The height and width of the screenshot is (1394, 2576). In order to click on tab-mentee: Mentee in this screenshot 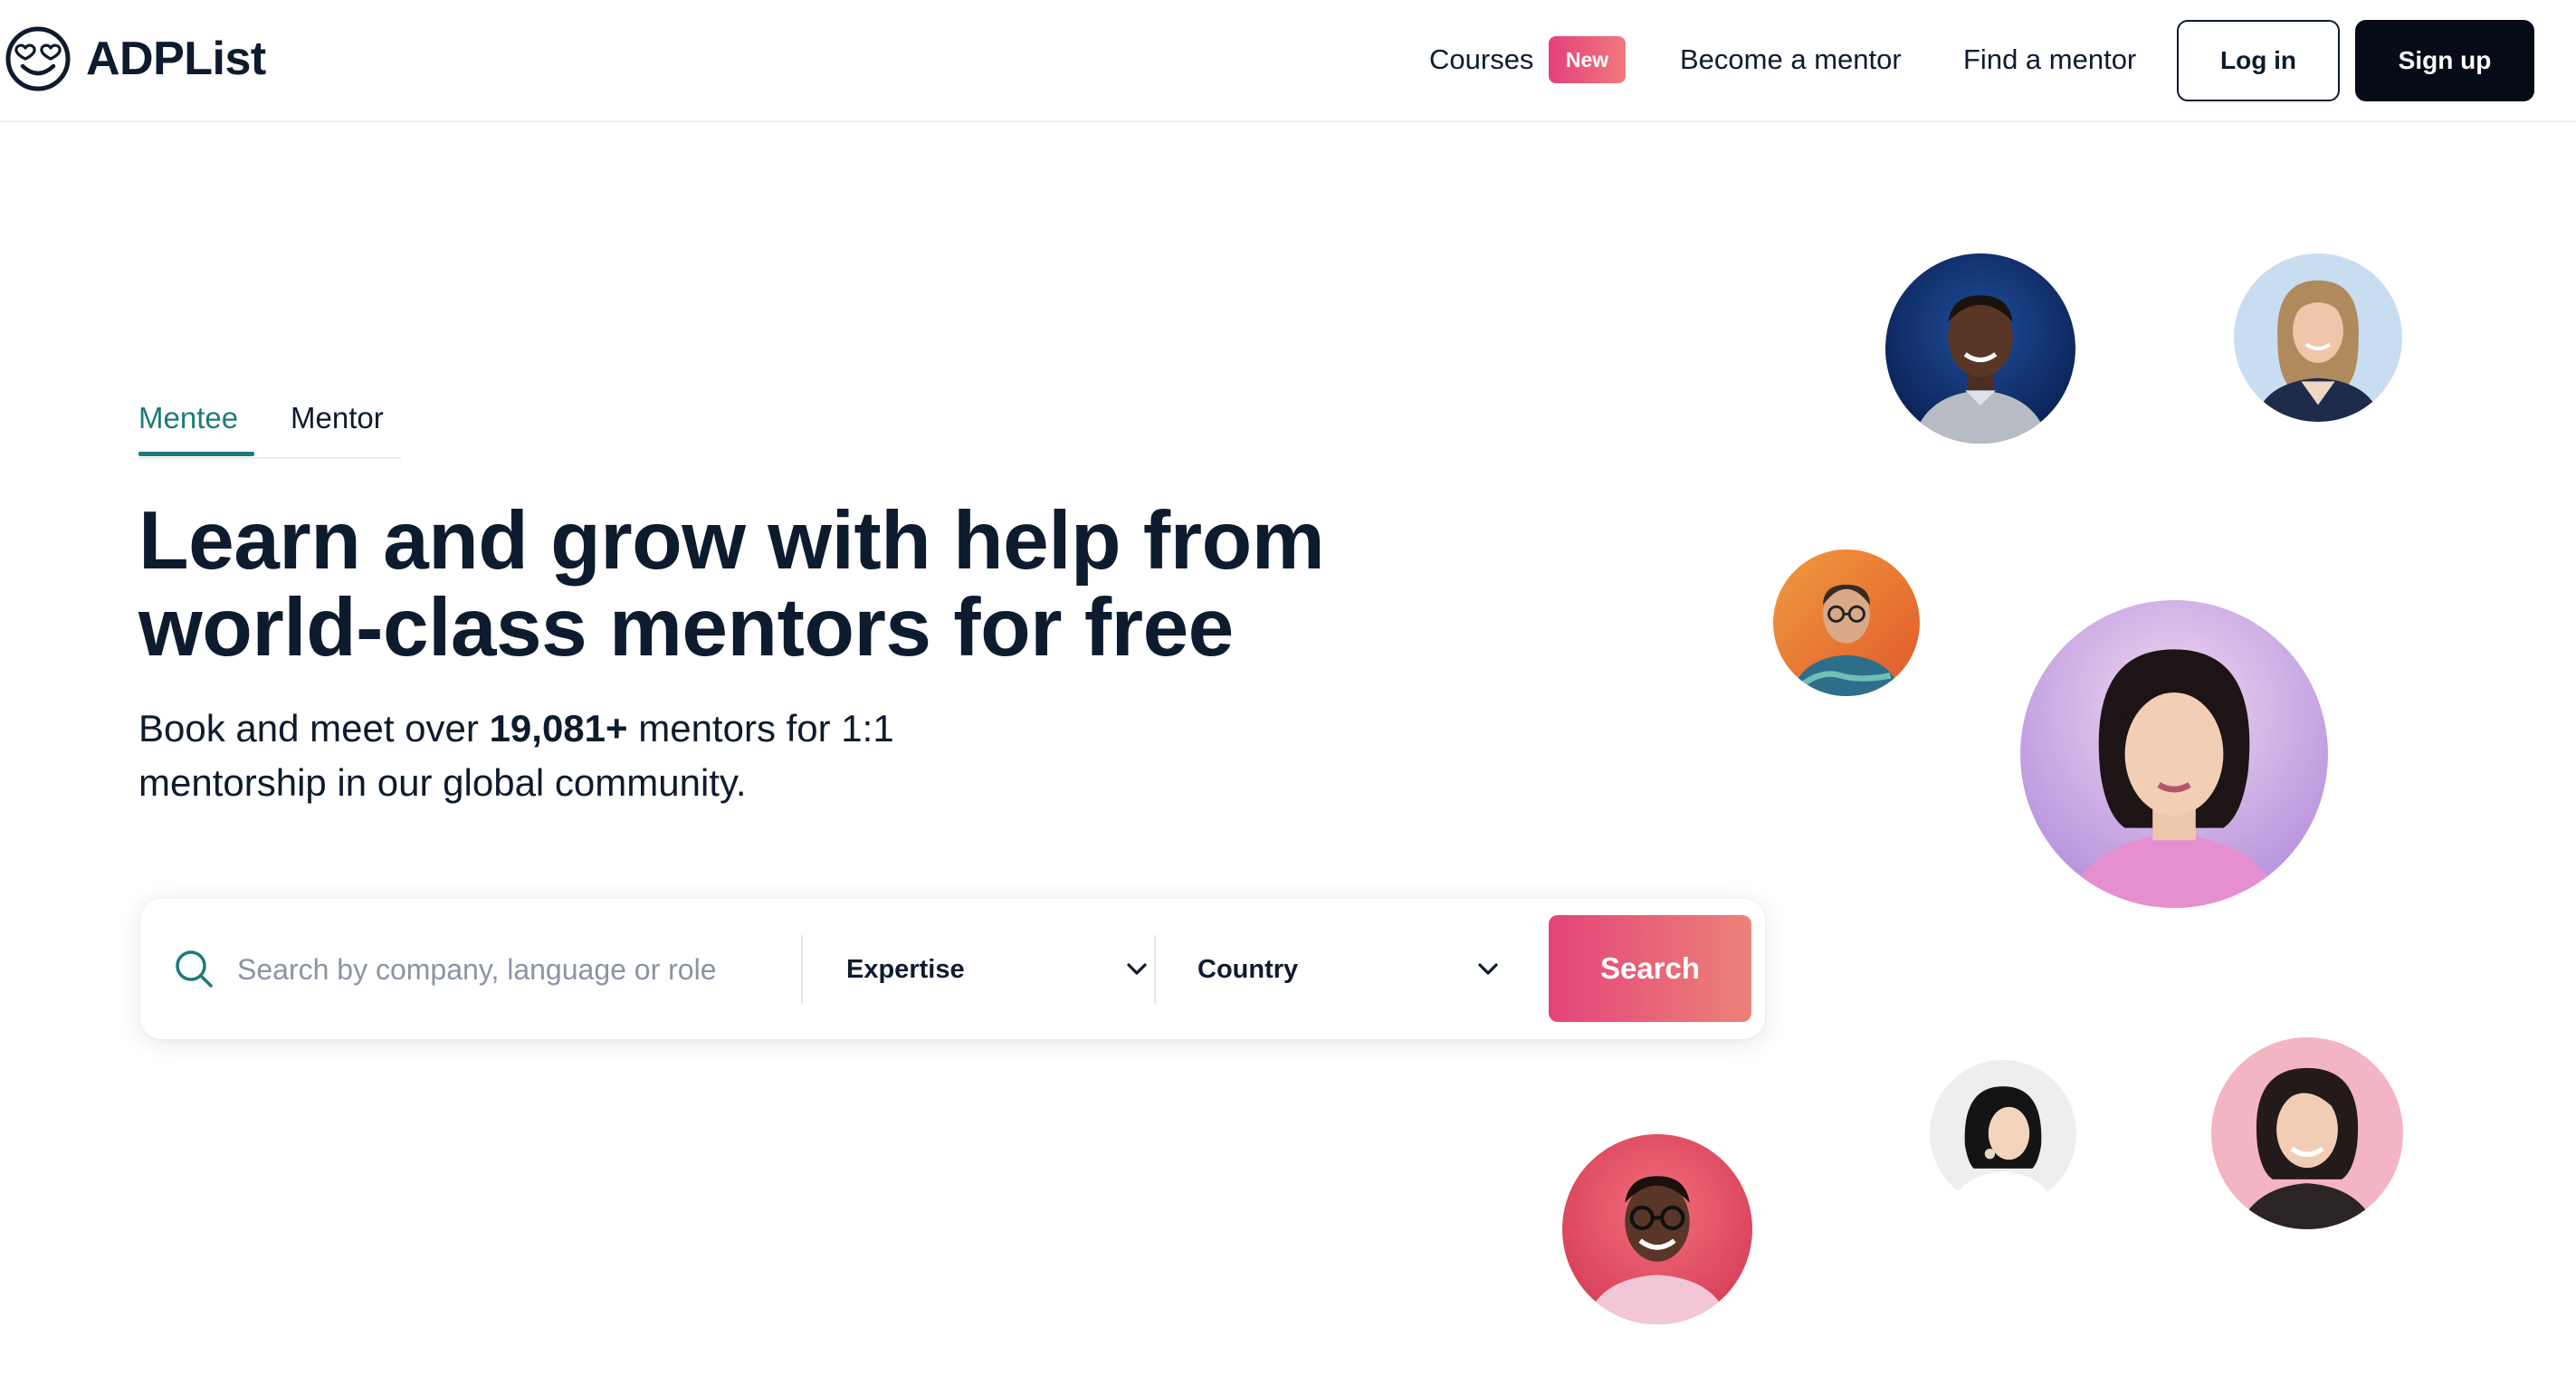, I will do `click(188, 418)`.